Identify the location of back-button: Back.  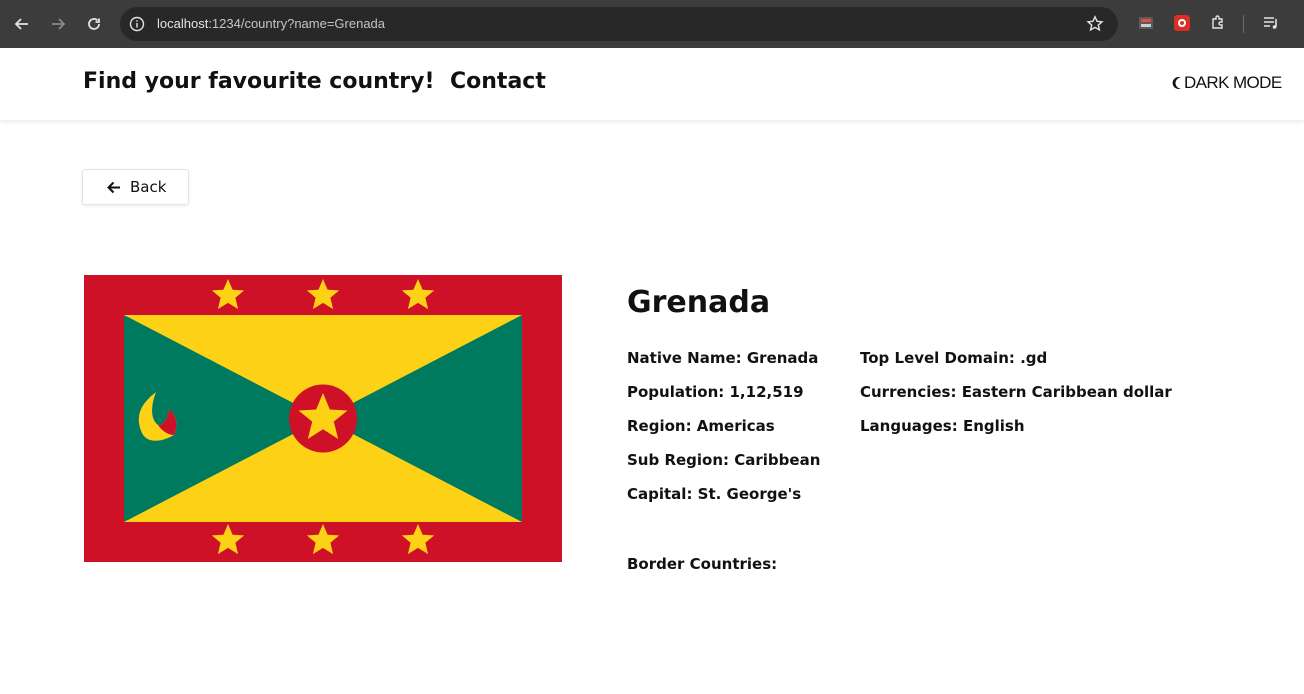
(135, 187).